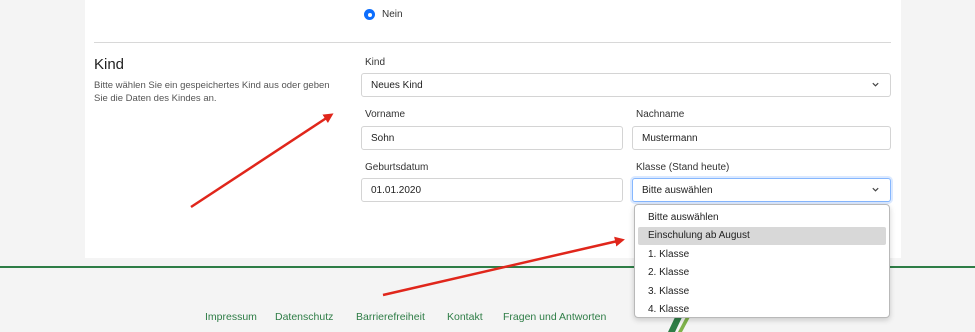 Image resolution: width=975 pixels, height=332 pixels. Describe the element at coordinates (762, 291) in the screenshot. I see `dropdown-option: 3. Klasse` at that location.